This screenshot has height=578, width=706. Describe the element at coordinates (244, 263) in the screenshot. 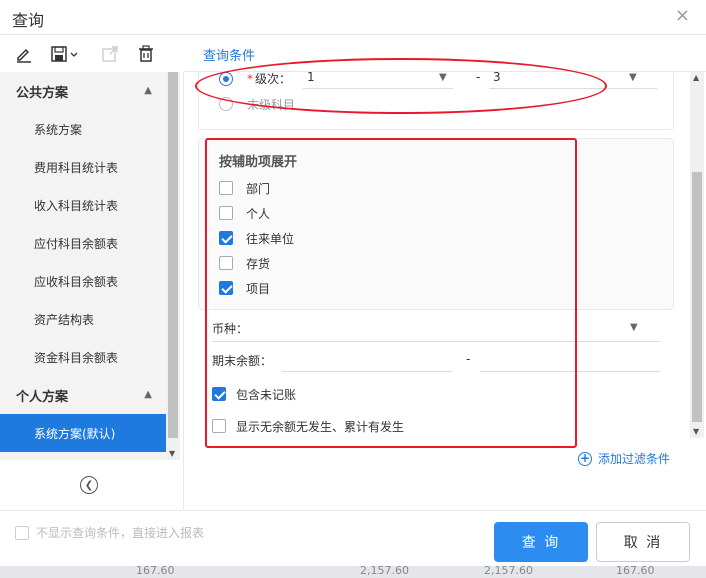

I see `aux-option-inventory: 存货` at that location.